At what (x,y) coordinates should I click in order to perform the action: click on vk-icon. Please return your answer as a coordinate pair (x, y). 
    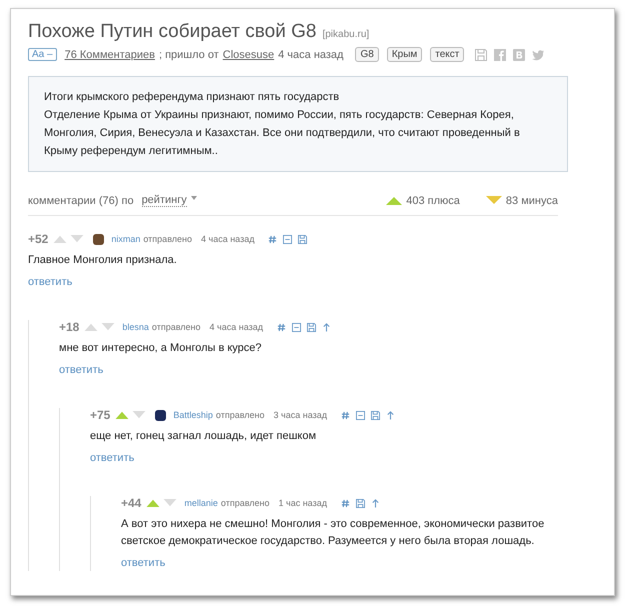
    Looking at the image, I should click on (519, 54).